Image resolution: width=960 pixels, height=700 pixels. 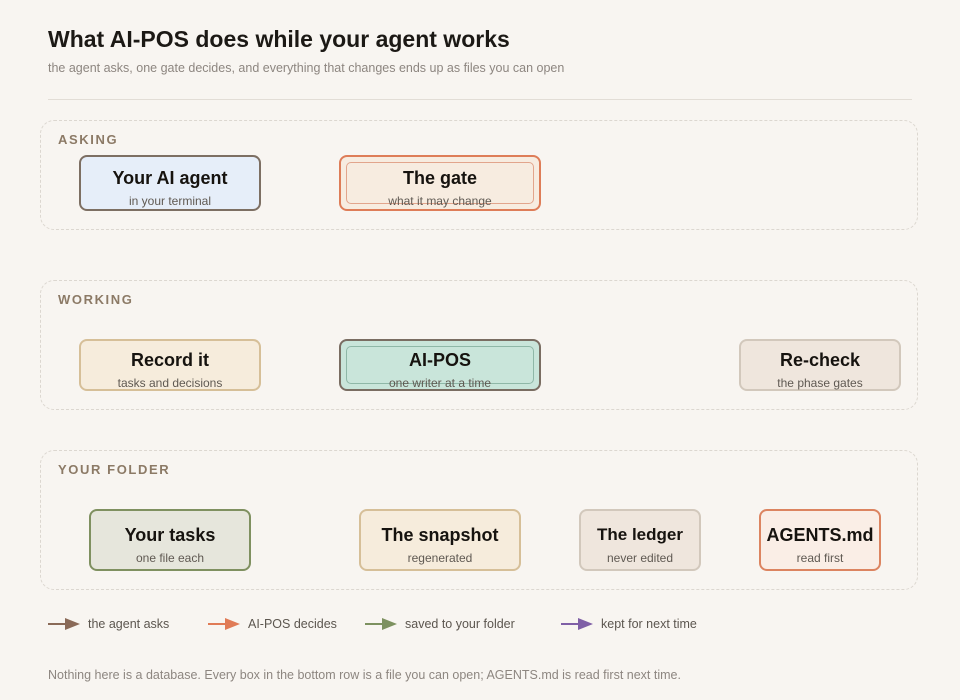 I want to click on node-title: AI-POS, so click(x=439, y=360).